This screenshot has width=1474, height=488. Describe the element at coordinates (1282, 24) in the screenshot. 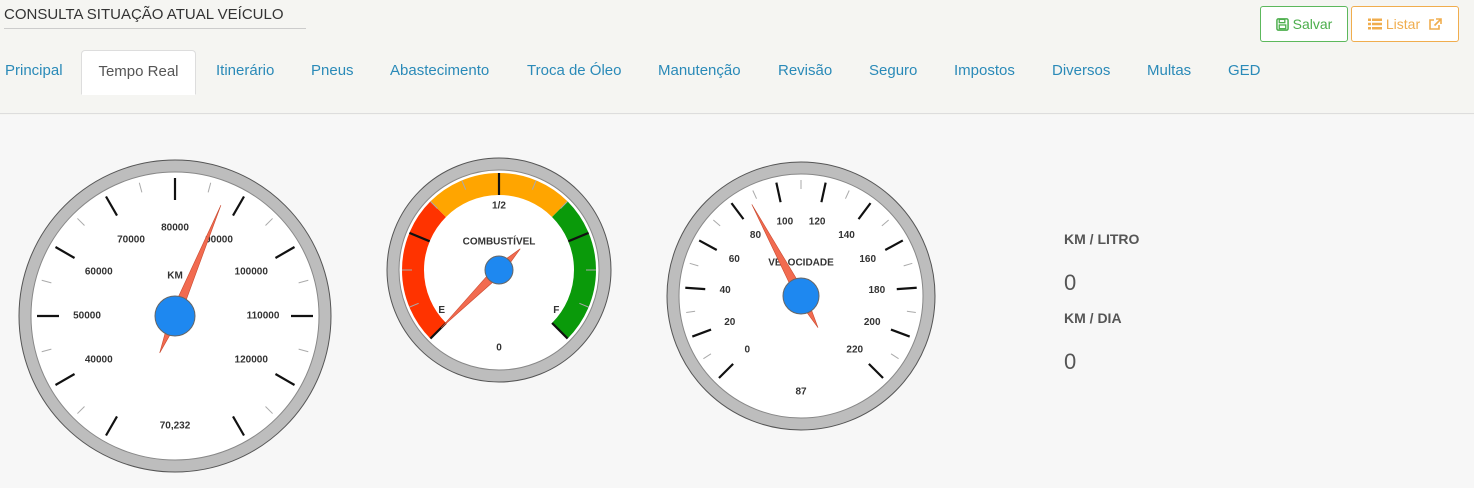

I see `floppy-disk-icon` at that location.